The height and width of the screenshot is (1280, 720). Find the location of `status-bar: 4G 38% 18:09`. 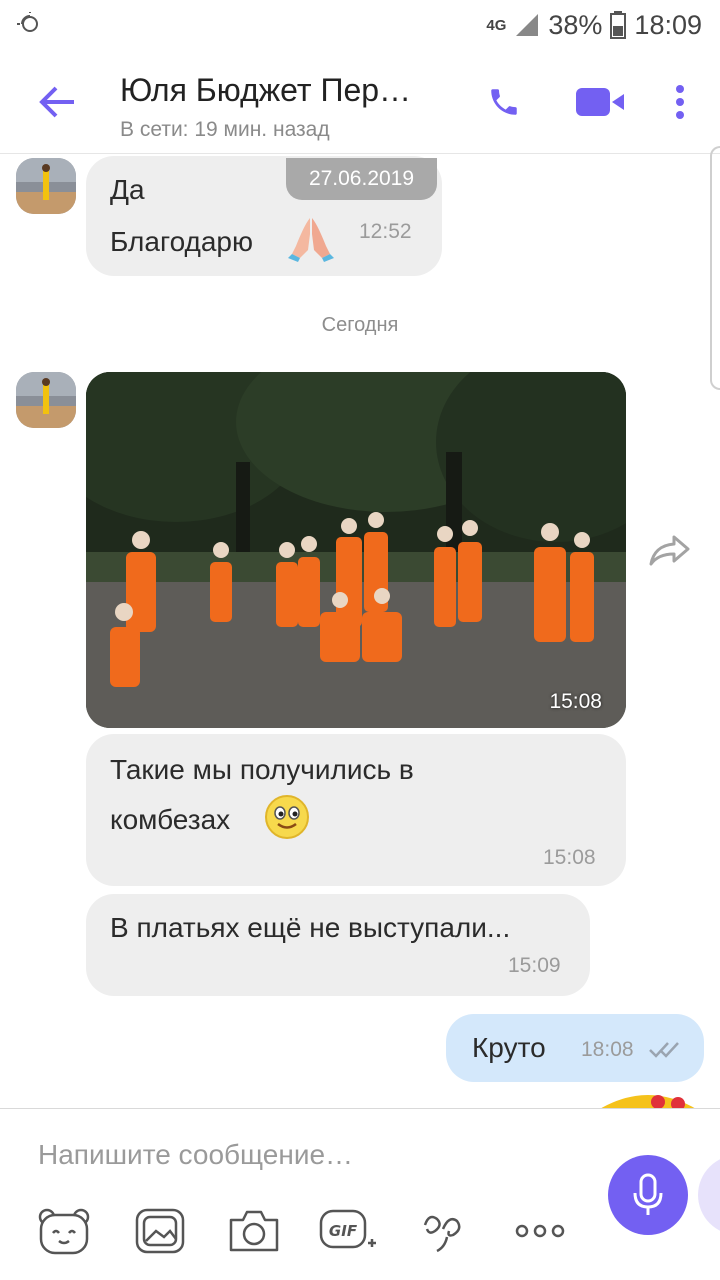

status-bar: 4G 38% 18:09 is located at coordinates (360, 25).